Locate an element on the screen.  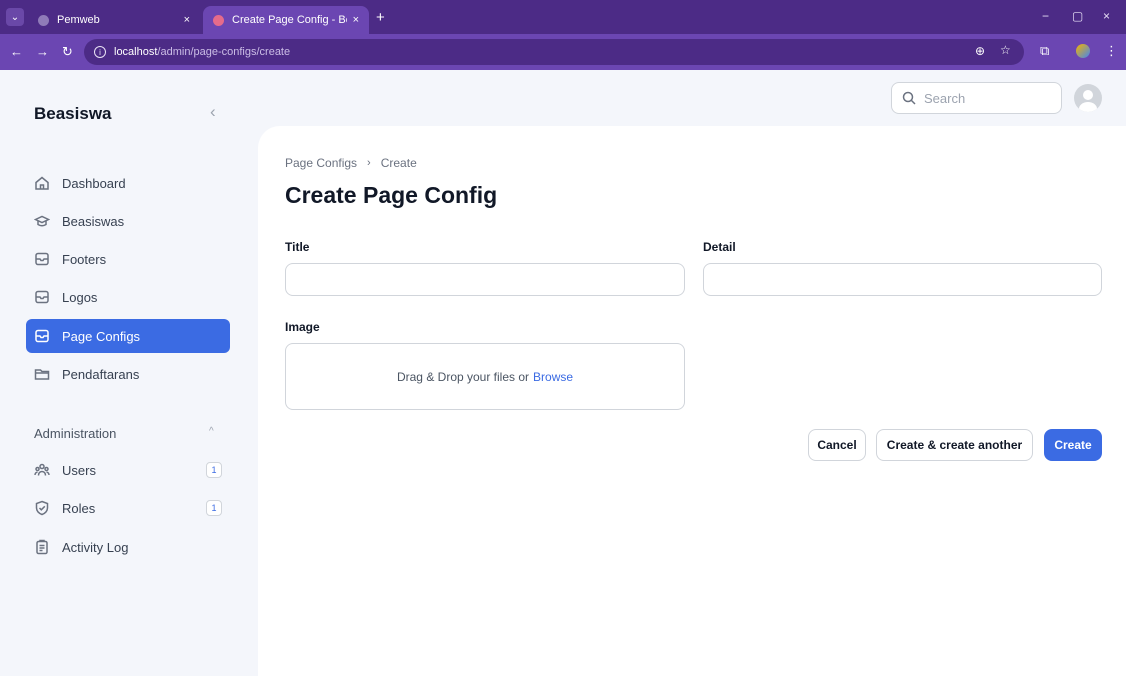
sidebar-item-label: Beasiswas is located at coordinates (93, 221).